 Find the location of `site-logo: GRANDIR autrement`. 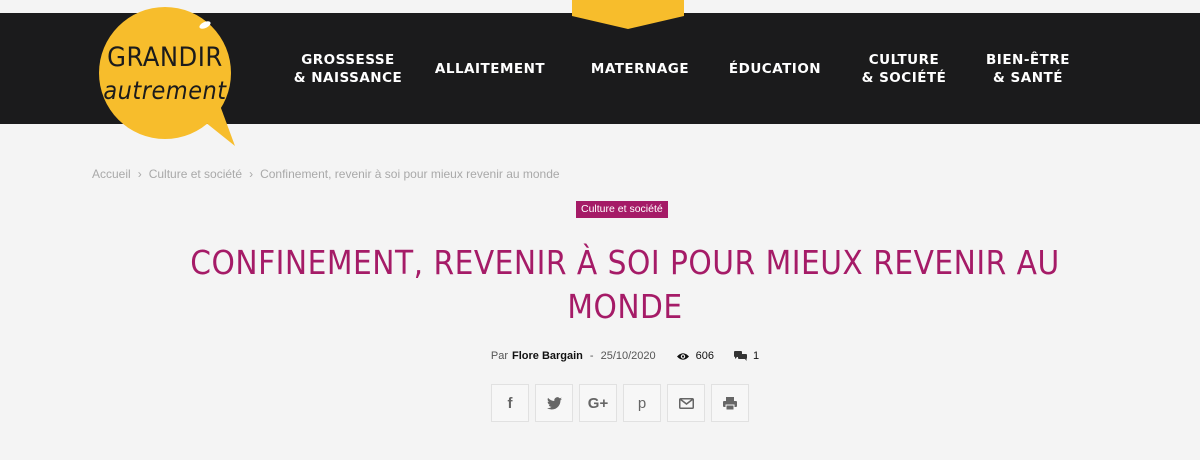

site-logo: GRANDIR autrement is located at coordinates (165, 73).